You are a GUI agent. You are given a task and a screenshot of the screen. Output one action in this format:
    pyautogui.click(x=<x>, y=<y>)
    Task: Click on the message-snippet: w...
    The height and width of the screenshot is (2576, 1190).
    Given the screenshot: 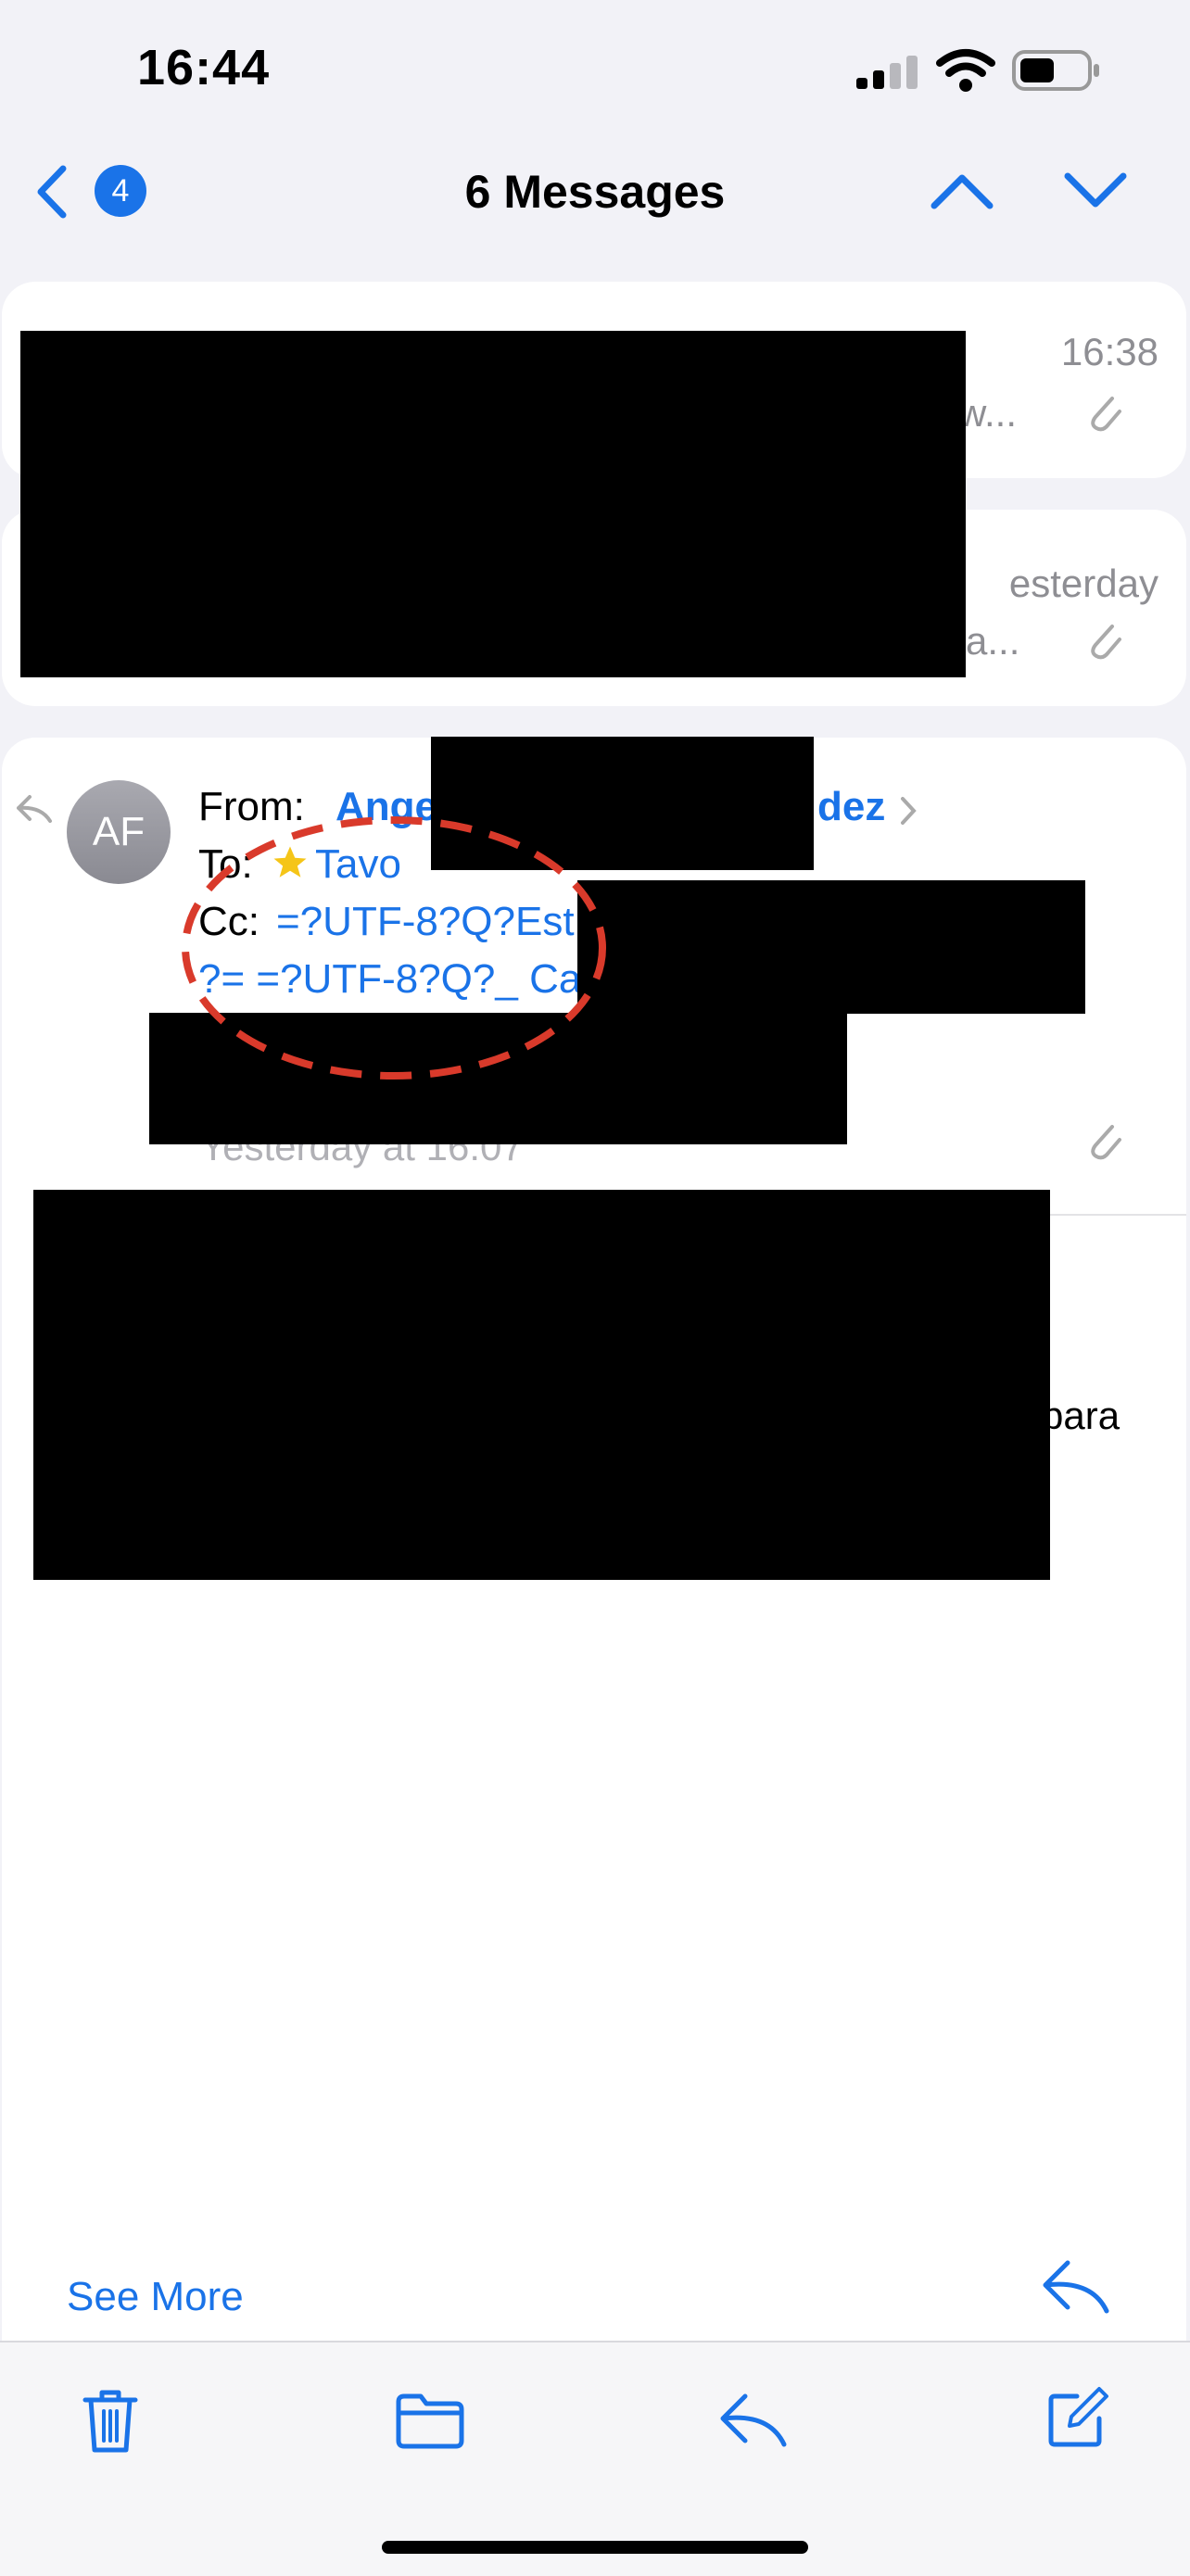 What is the action you would take?
    pyautogui.click(x=988, y=413)
    